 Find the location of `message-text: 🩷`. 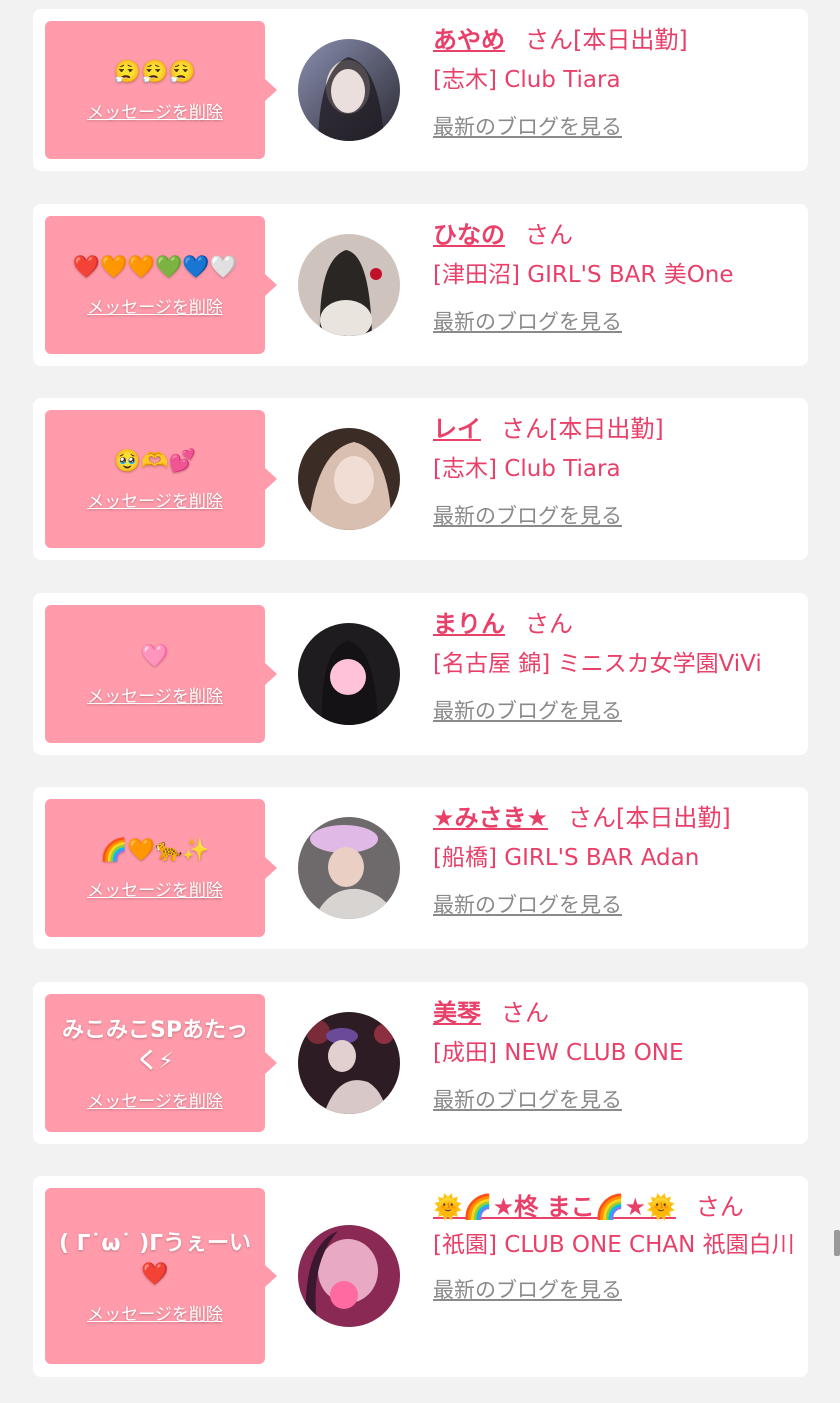

message-text: 🩷 is located at coordinates (155, 656).